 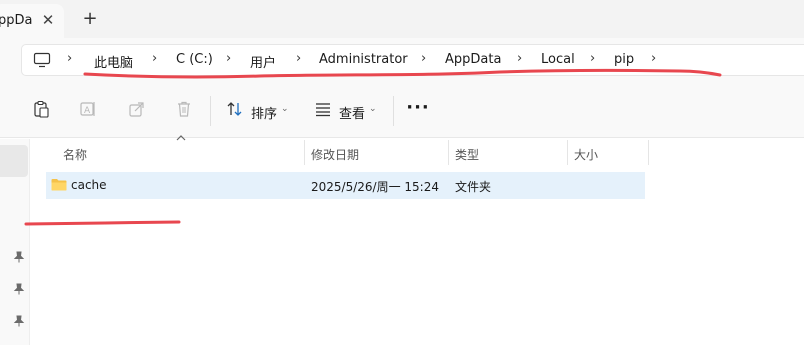 What do you see at coordinates (14, 161) in the screenshot?
I see `nav-item-selected` at bounding box center [14, 161].